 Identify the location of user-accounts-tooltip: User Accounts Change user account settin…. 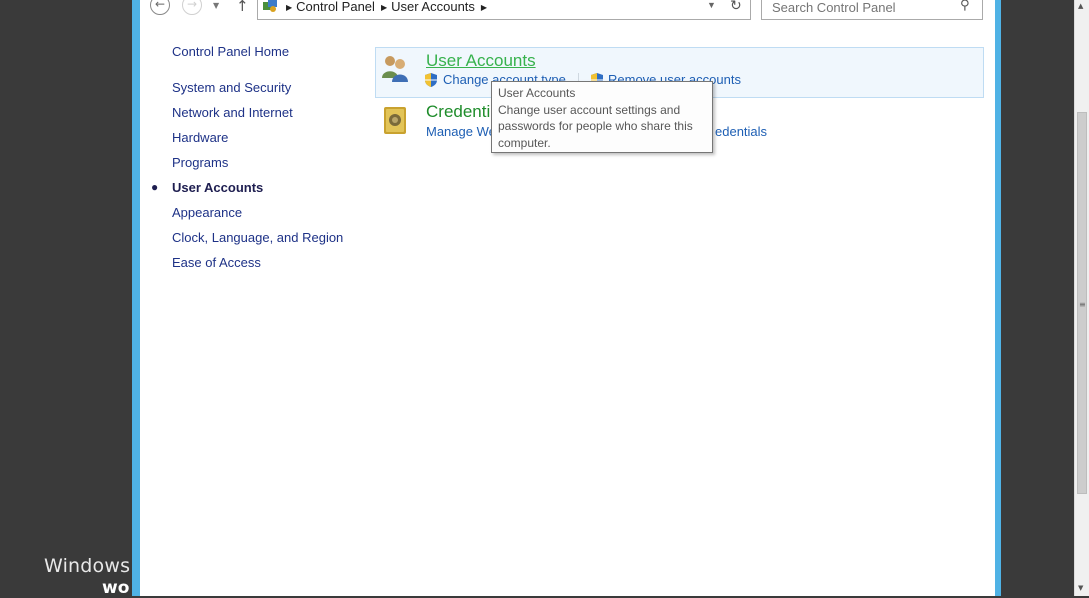
(602, 117).